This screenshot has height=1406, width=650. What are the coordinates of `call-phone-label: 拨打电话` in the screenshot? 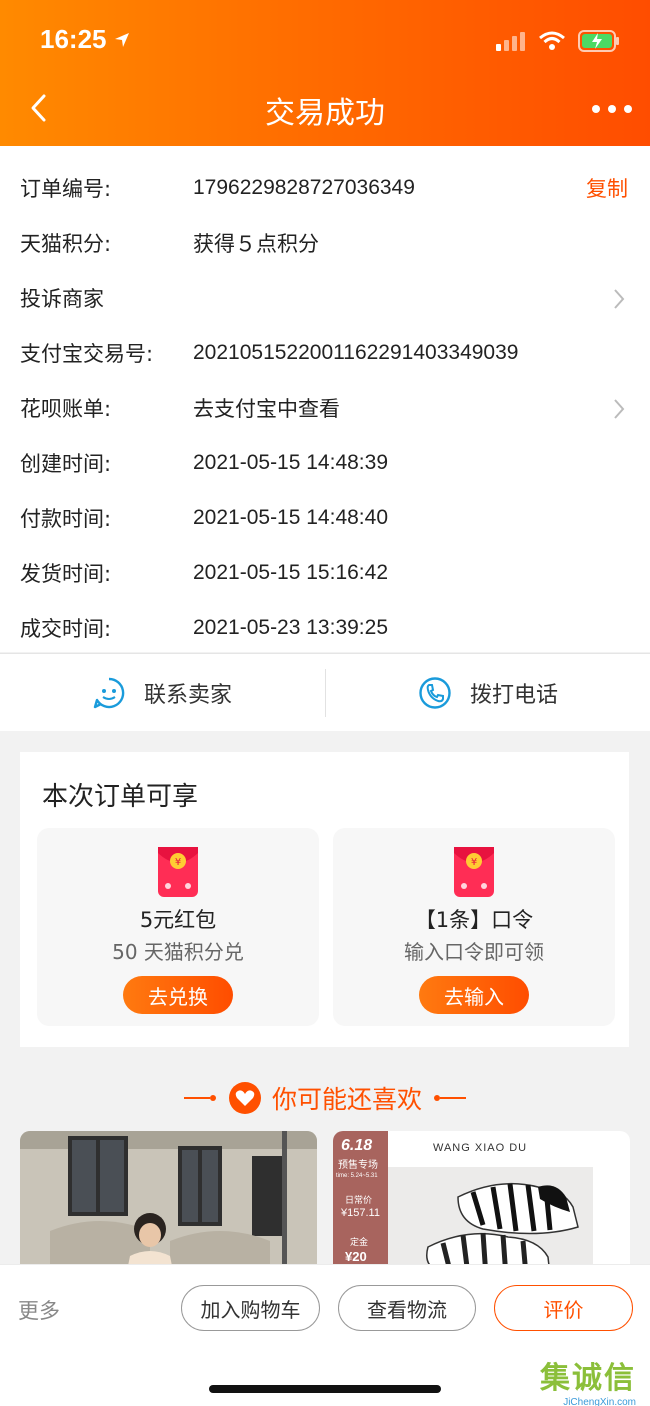 It's located at (513, 695).